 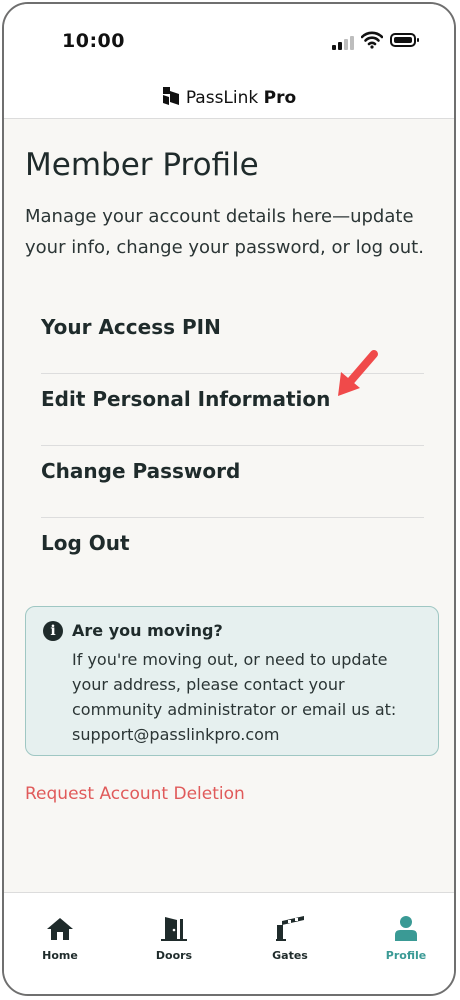 What do you see at coordinates (147, 630) in the screenshot?
I see `notice-title: Are you moving?` at bounding box center [147, 630].